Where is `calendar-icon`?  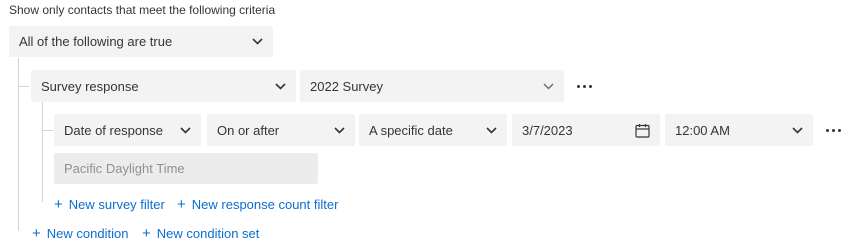
calendar-icon is located at coordinates (642, 130).